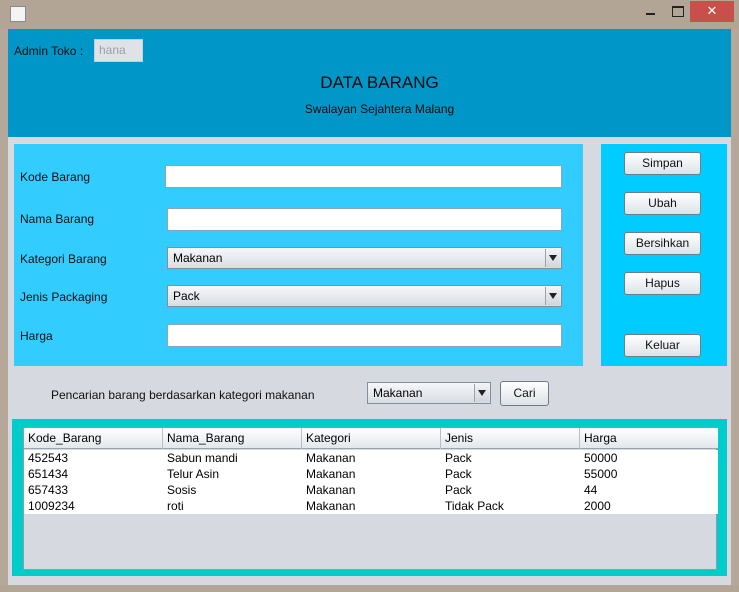  Describe the element at coordinates (379, 82) in the screenshot. I see `page-title: DATA BARANG` at that location.